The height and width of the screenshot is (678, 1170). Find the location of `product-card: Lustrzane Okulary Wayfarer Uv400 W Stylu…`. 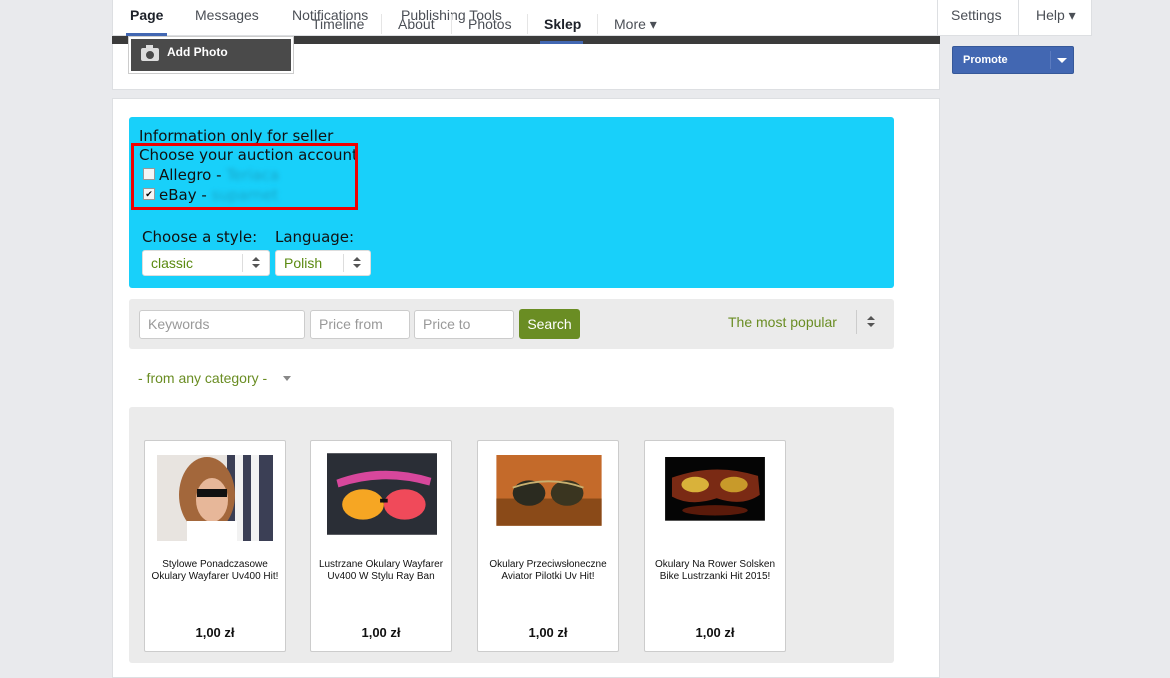

product-card: Lustrzane Okulary Wayfarer Uv400 W Stylu… is located at coordinates (381, 546).